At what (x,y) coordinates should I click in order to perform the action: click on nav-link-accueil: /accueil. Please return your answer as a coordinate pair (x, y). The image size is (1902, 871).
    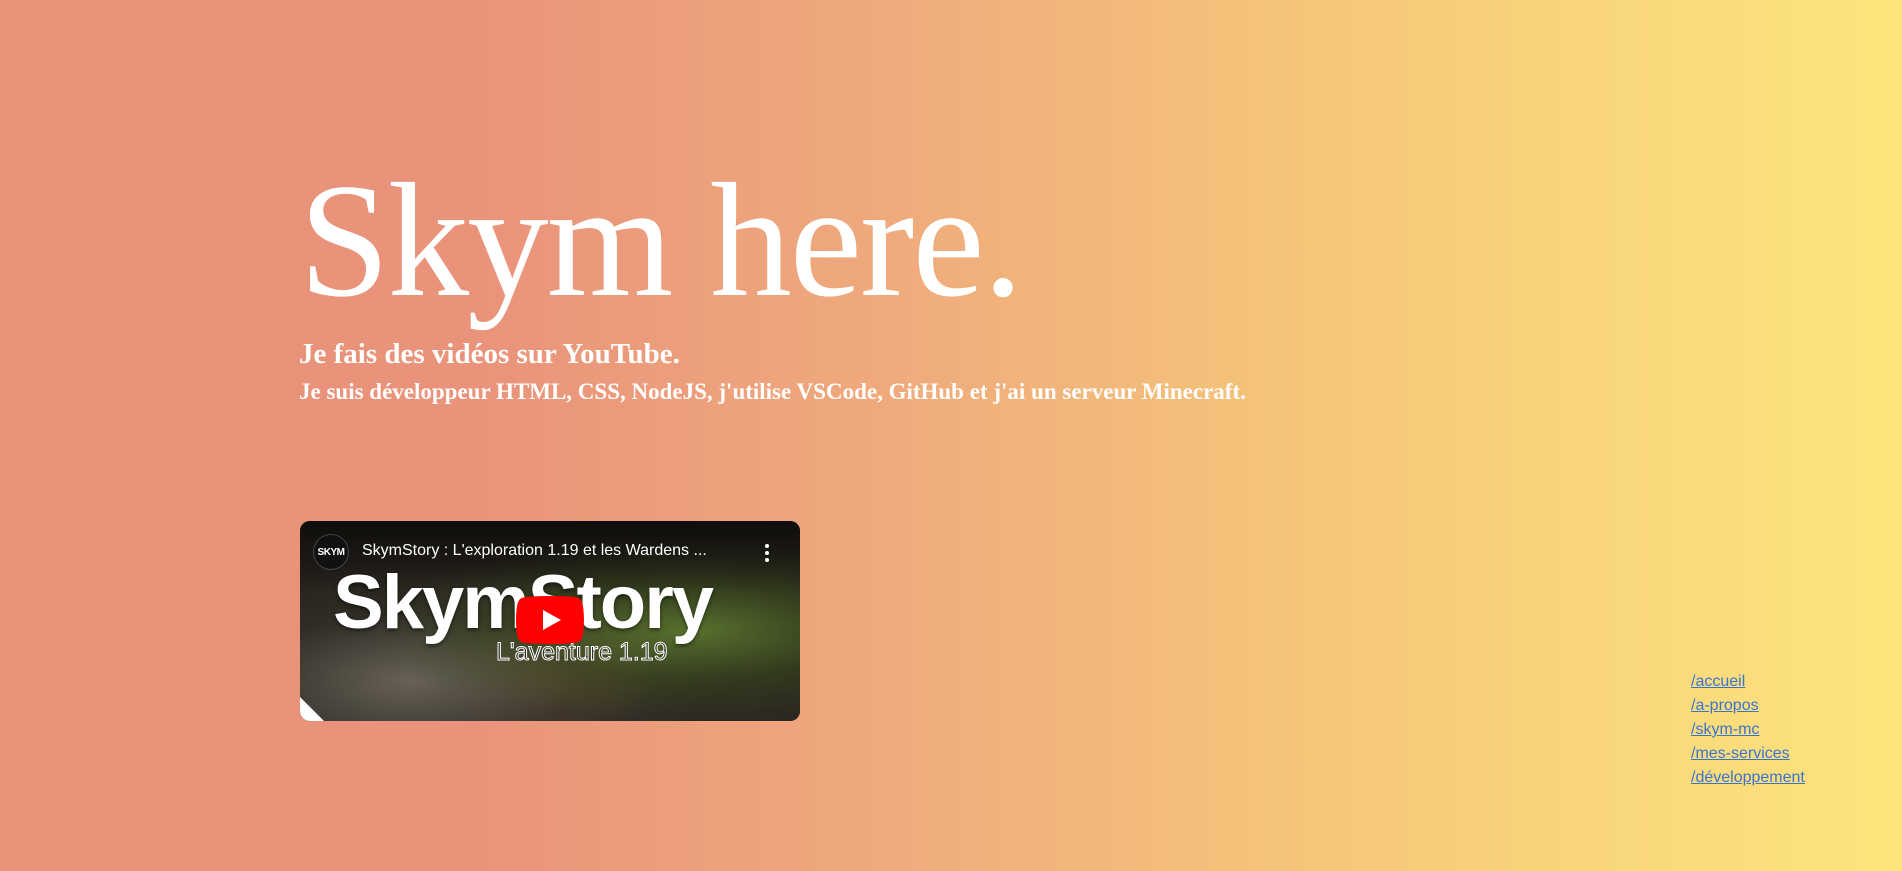
    Looking at the image, I should click on (1748, 682).